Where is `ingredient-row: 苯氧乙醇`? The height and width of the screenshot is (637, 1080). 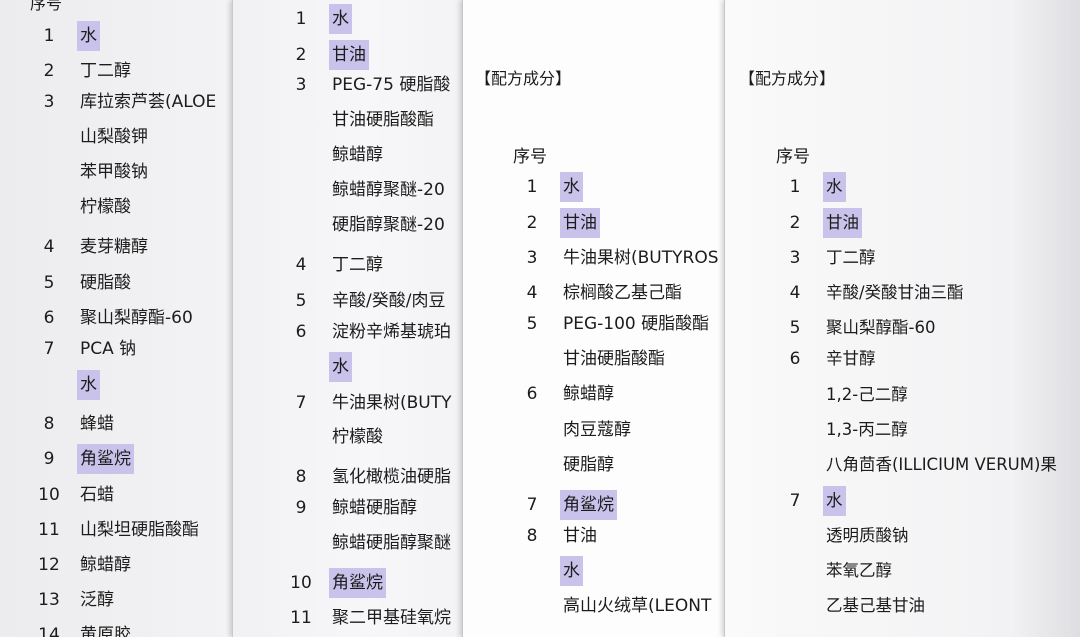
ingredient-row: 苯氧乙醇 is located at coordinates (902, 571).